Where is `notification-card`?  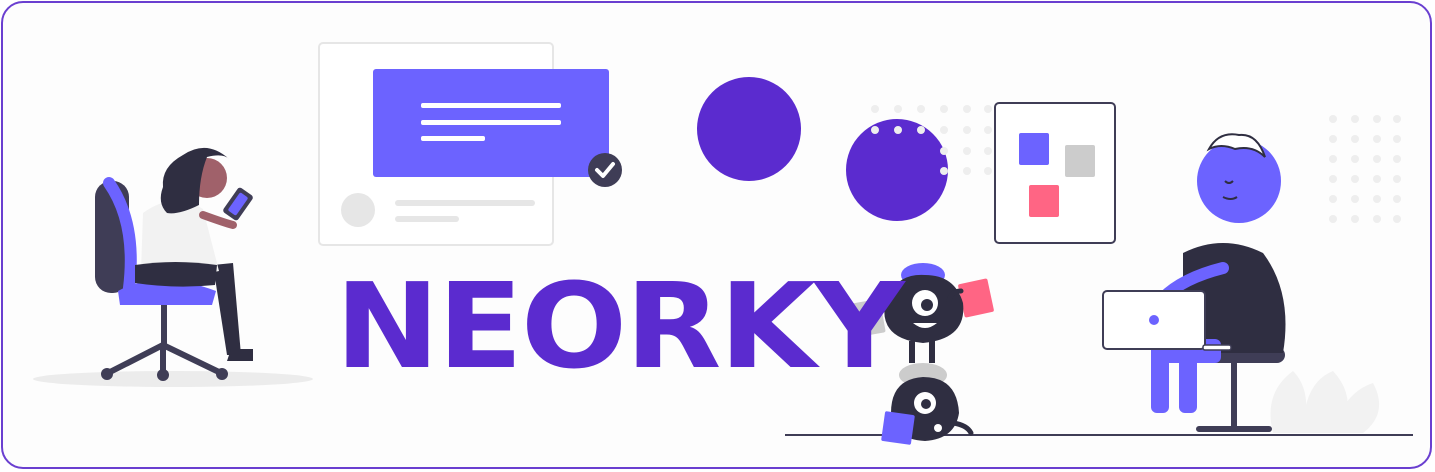 notification-card is located at coordinates (470, 144).